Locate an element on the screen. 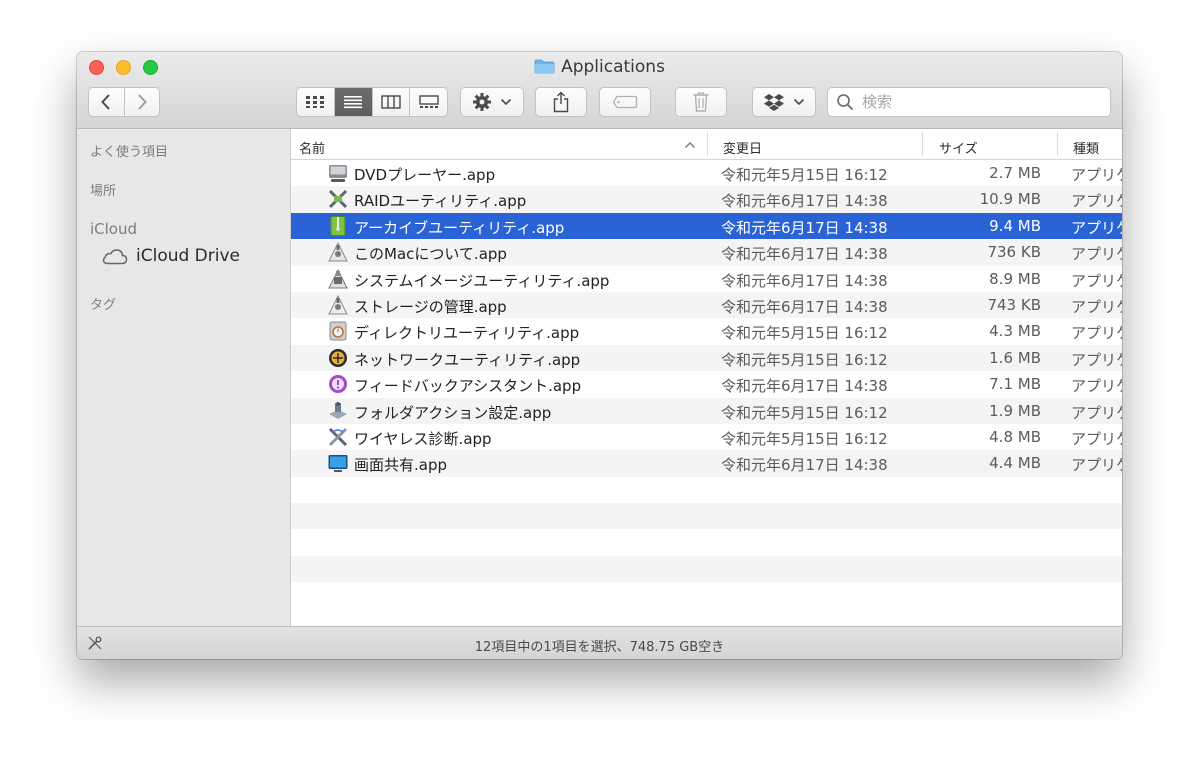 This screenshot has width=1200, height=763. column-view-icon is located at coordinates (391, 102).